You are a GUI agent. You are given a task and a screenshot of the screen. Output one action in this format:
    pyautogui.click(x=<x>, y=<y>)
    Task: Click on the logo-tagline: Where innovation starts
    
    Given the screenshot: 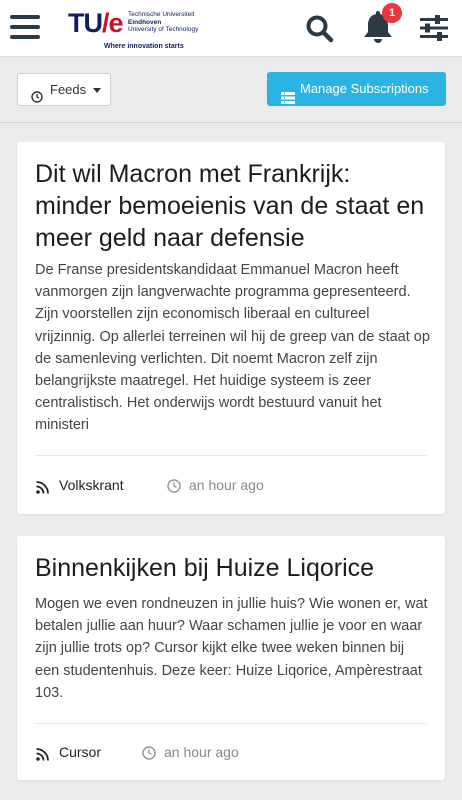 What is the action you would take?
    pyautogui.click(x=144, y=46)
    